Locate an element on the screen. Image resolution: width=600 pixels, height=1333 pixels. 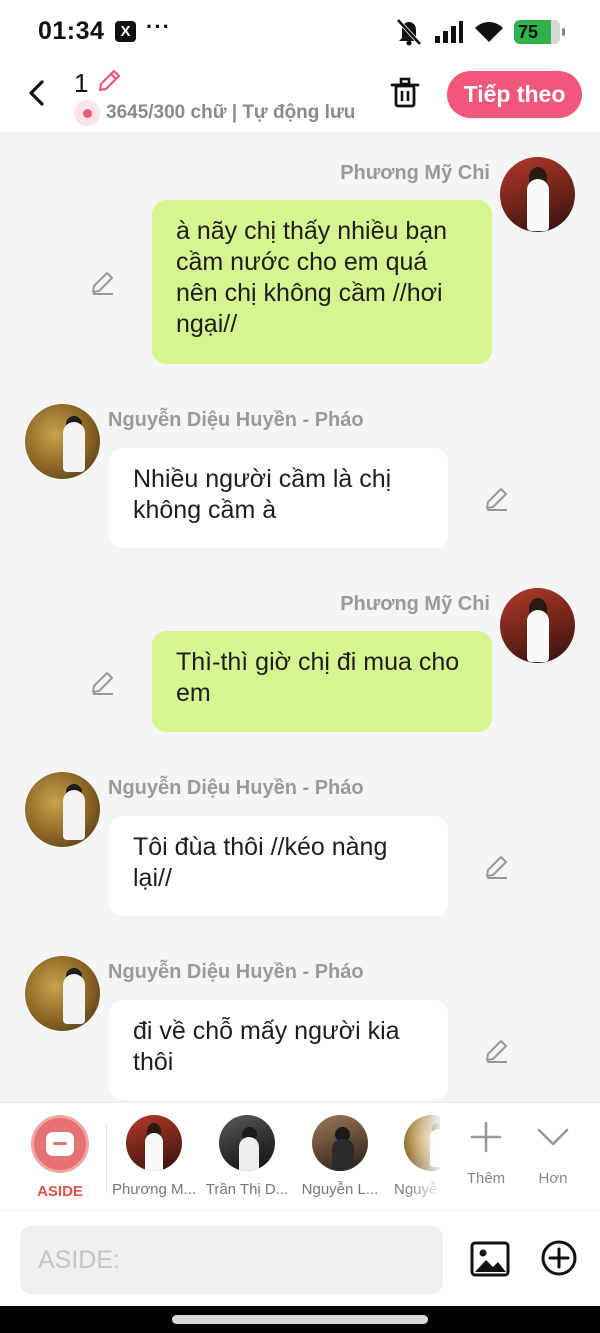
input-bar is located at coordinates (300, 1258).